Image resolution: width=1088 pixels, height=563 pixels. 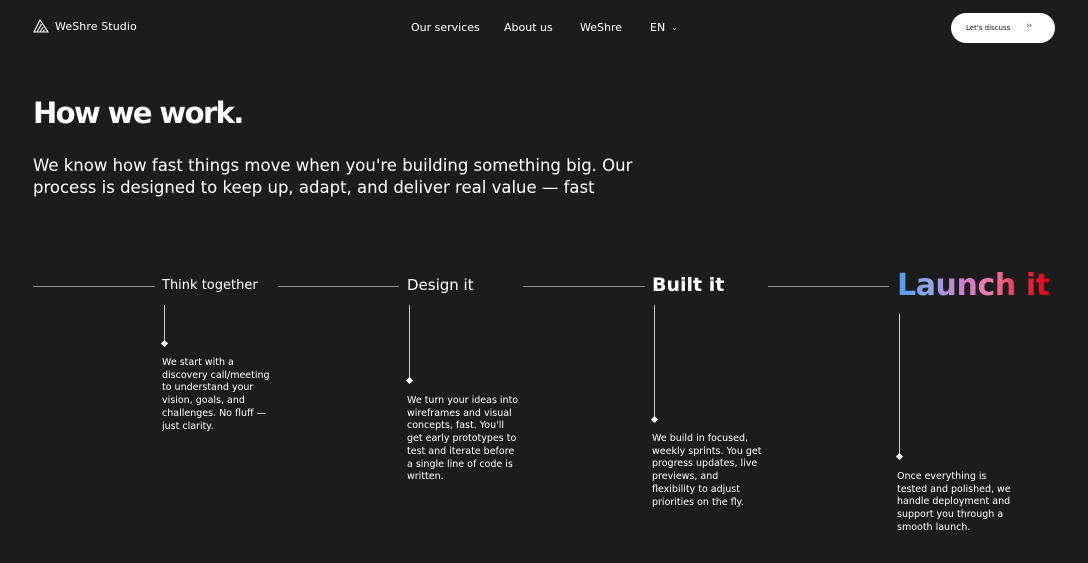 What do you see at coordinates (138, 113) in the screenshot?
I see `page-title: How we work.` at bounding box center [138, 113].